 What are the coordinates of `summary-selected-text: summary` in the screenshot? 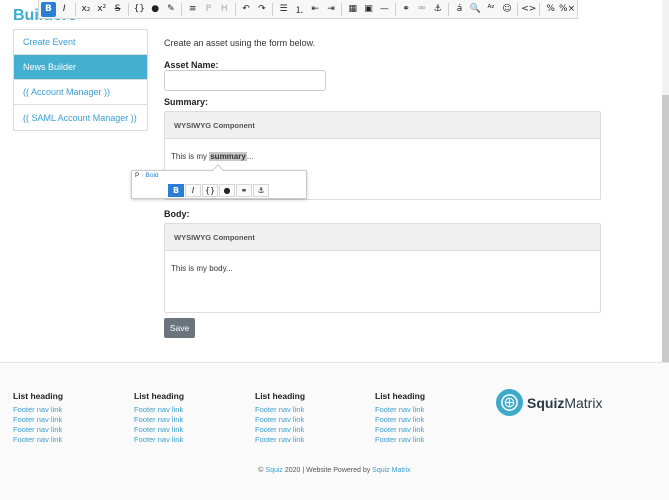 It's located at (228, 156).